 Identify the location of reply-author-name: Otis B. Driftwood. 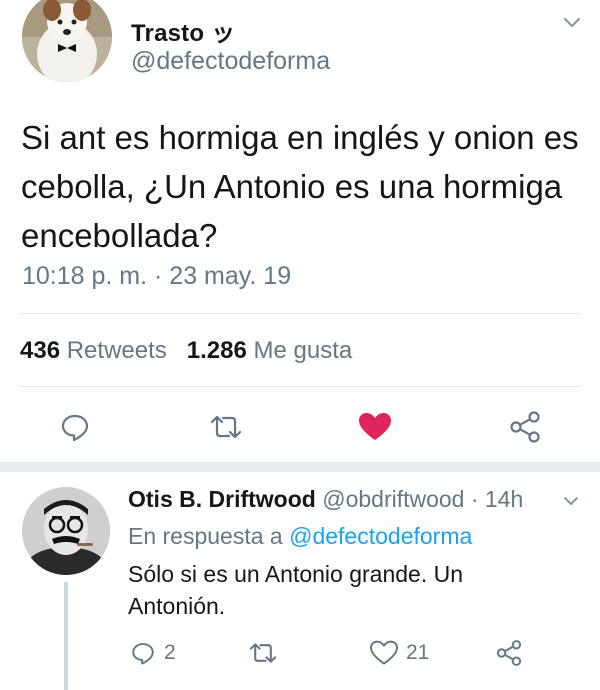
(222, 499).